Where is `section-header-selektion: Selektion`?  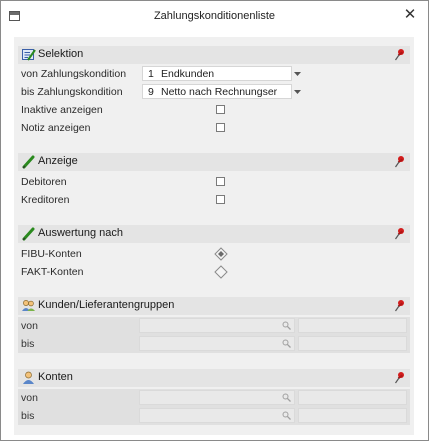
section-header-selektion: Selektion is located at coordinates (214, 55).